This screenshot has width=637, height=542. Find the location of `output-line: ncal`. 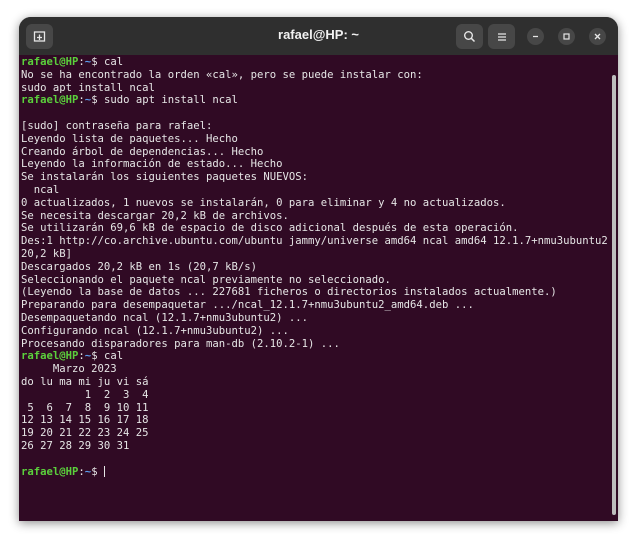

output-line: ncal is located at coordinates (40, 189).